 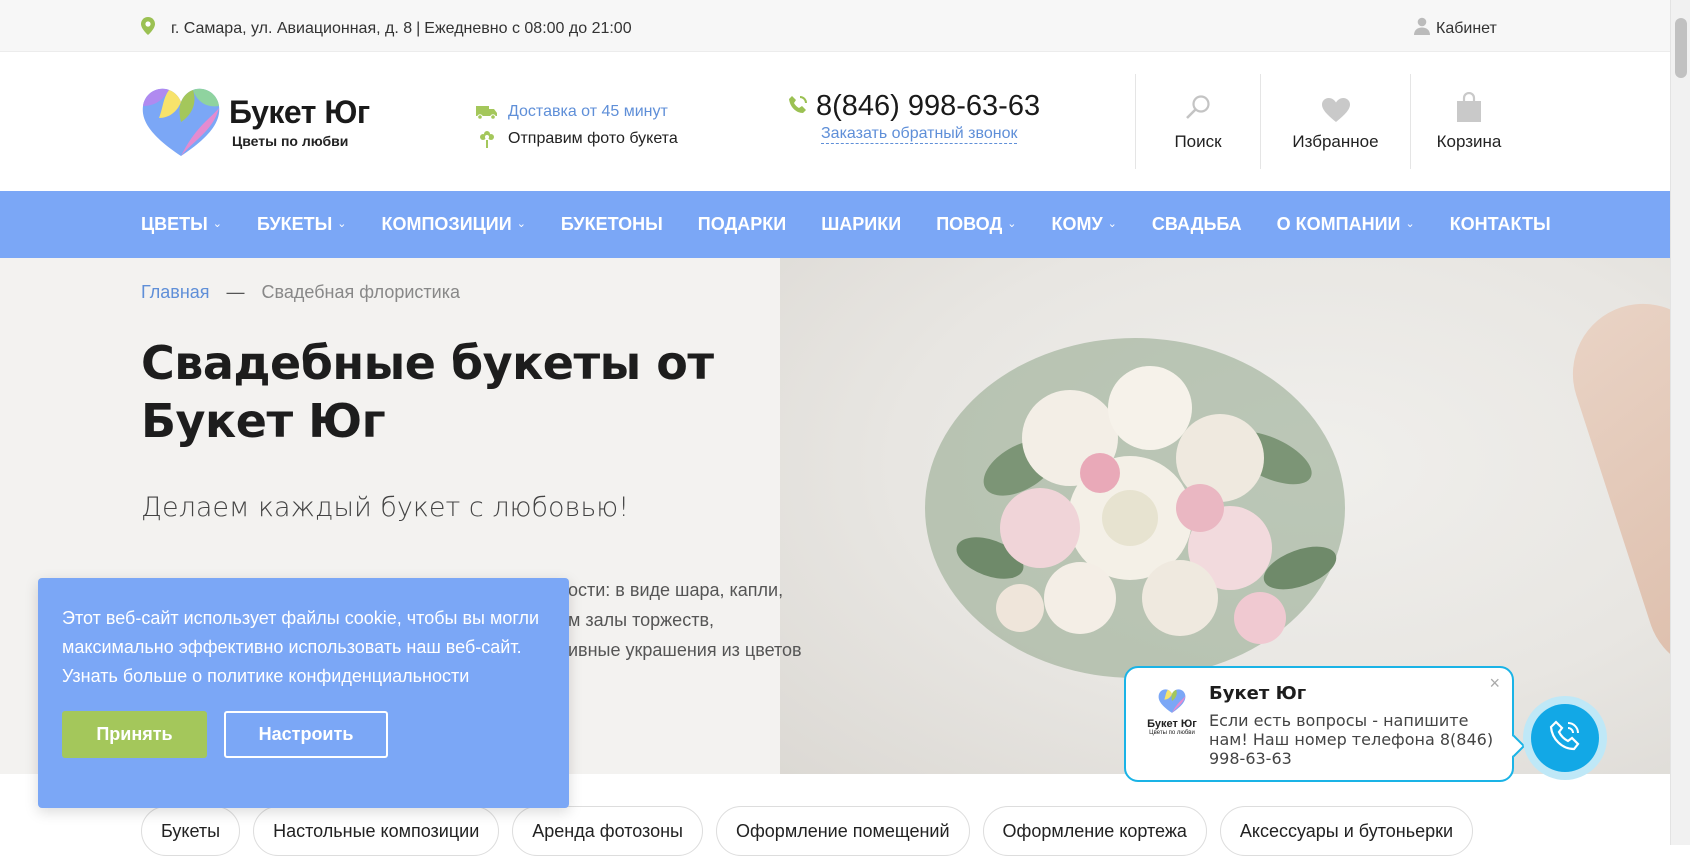 I want to click on hours-text: Ежедневно с 08:00 до 21:00, so click(x=528, y=28).